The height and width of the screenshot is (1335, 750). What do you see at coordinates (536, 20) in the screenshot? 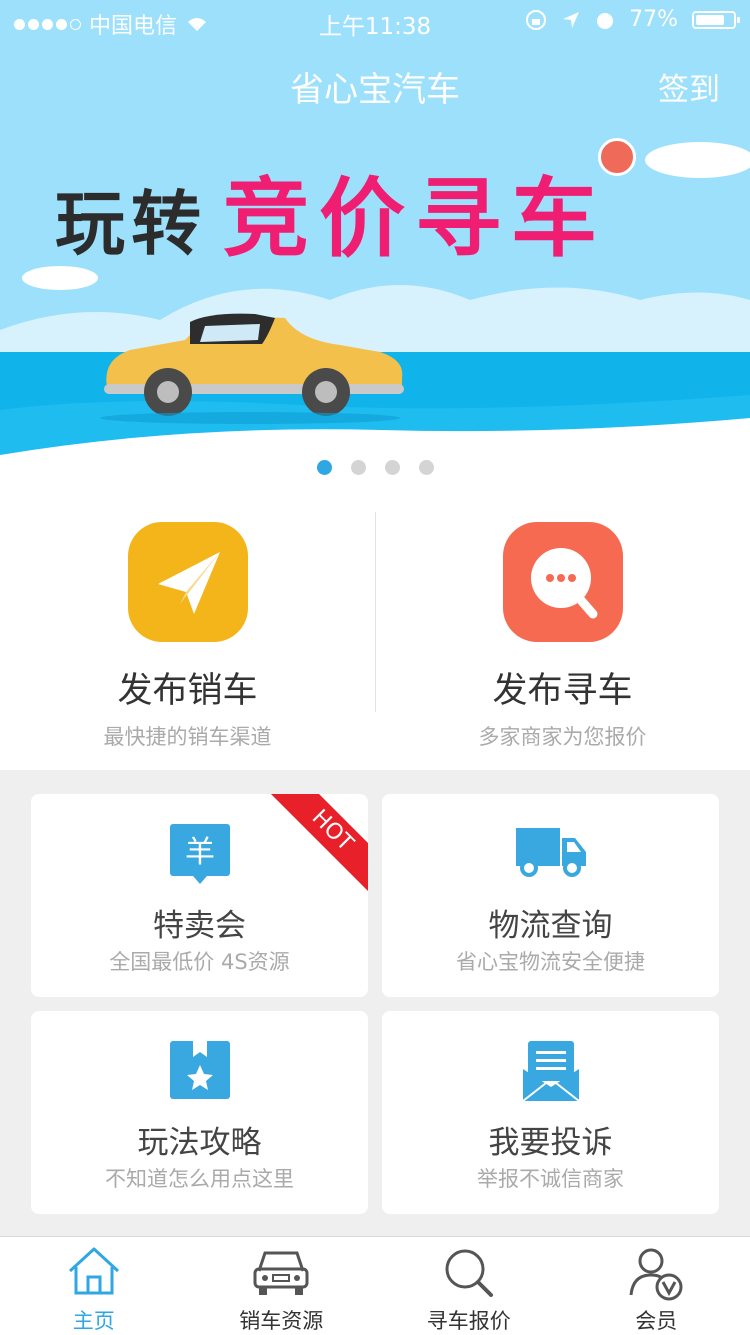
I see `lock-rotation-icon` at bounding box center [536, 20].